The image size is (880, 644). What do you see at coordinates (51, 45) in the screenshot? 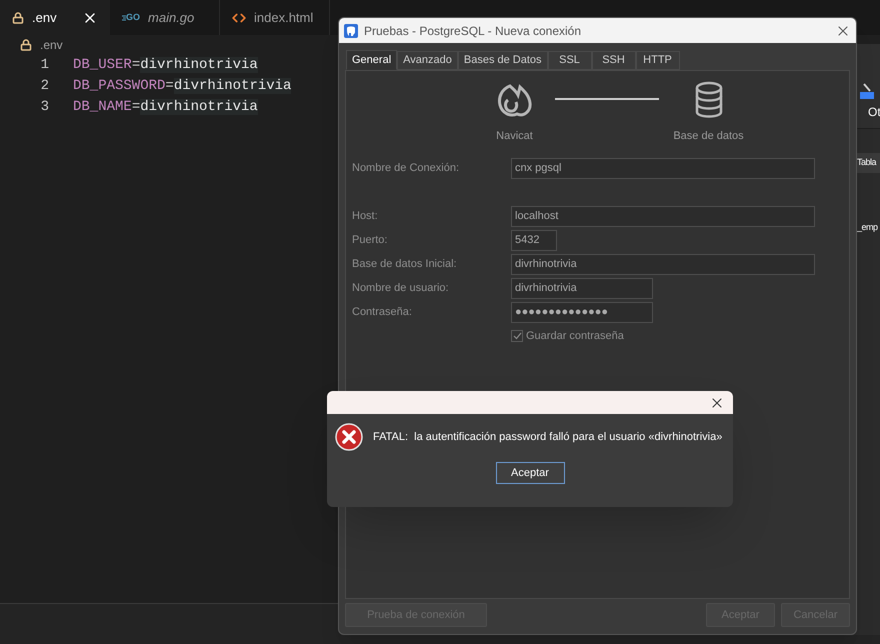
I see `breadcrumb: .env` at bounding box center [51, 45].